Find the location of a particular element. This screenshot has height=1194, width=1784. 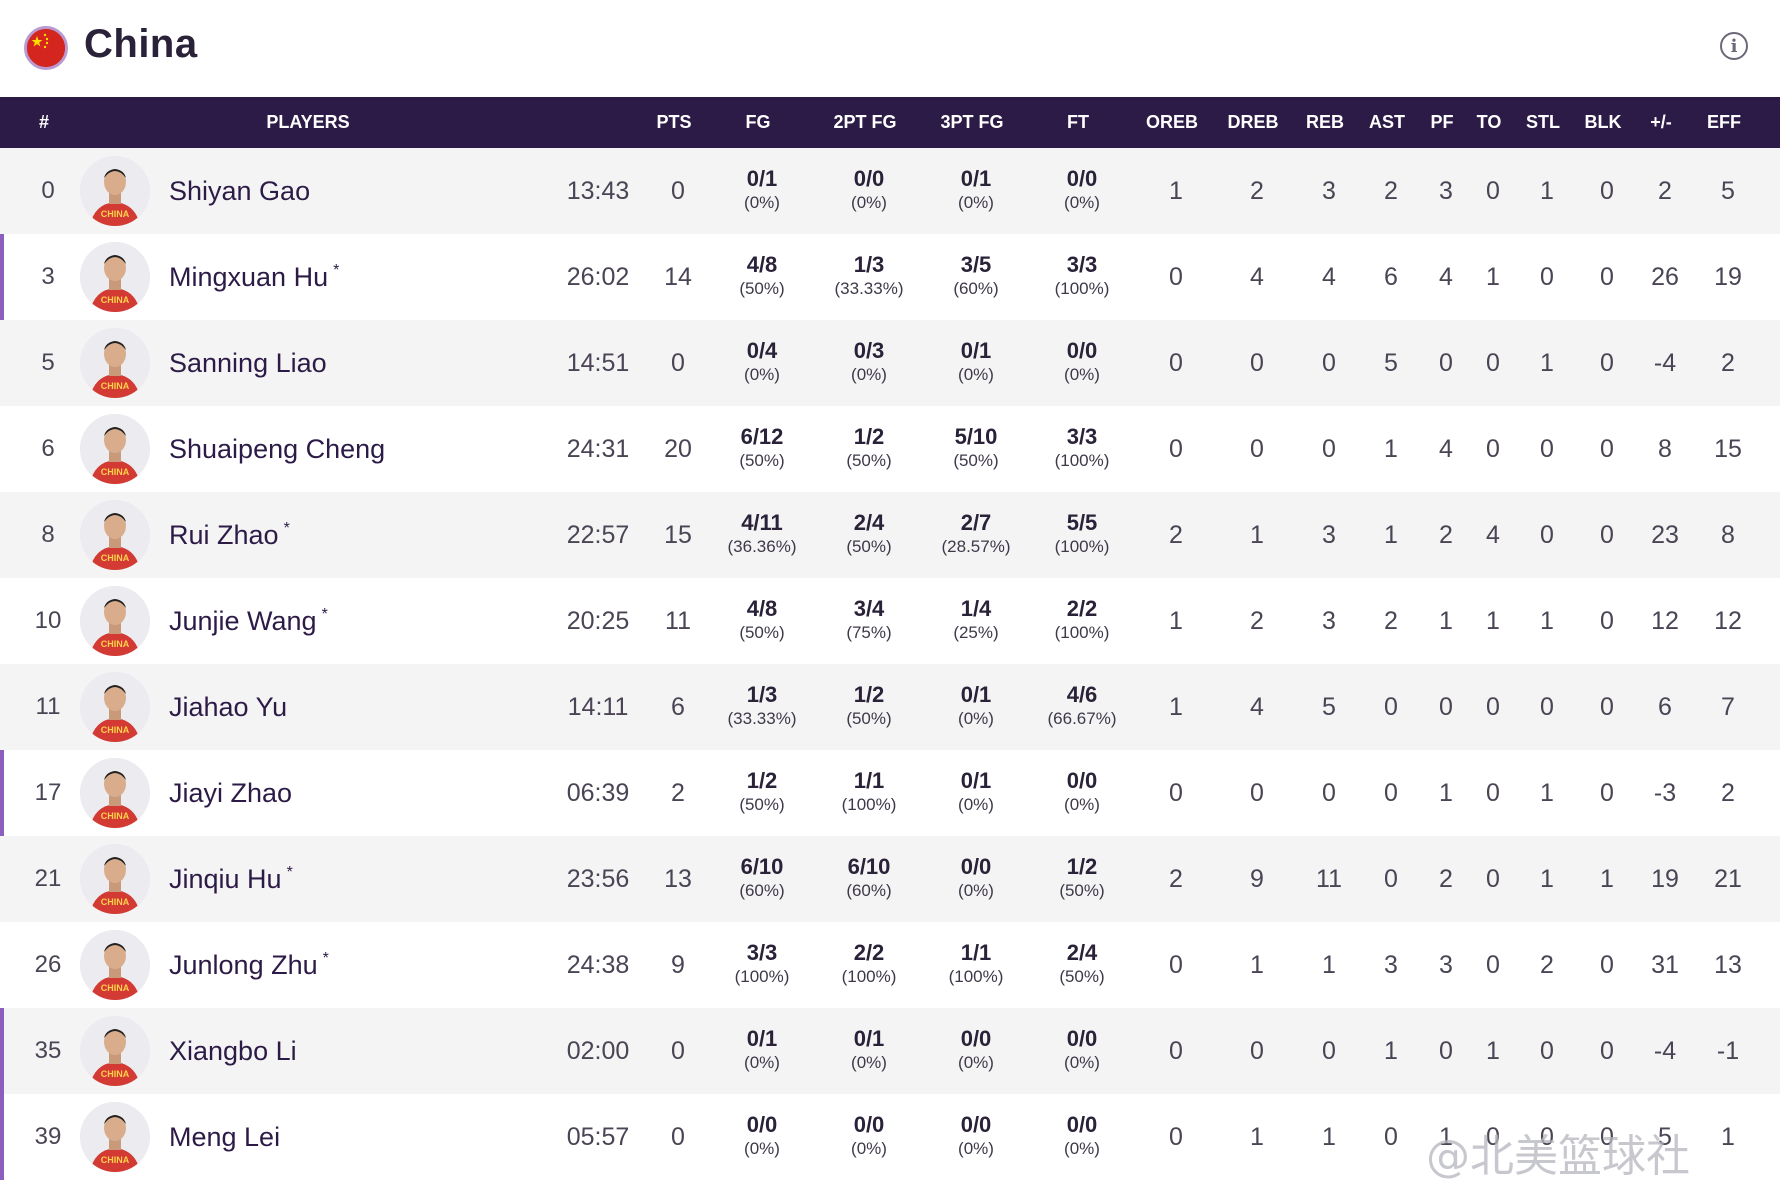

field-goals: 0/1 (0%) is located at coordinates (762, 1054).